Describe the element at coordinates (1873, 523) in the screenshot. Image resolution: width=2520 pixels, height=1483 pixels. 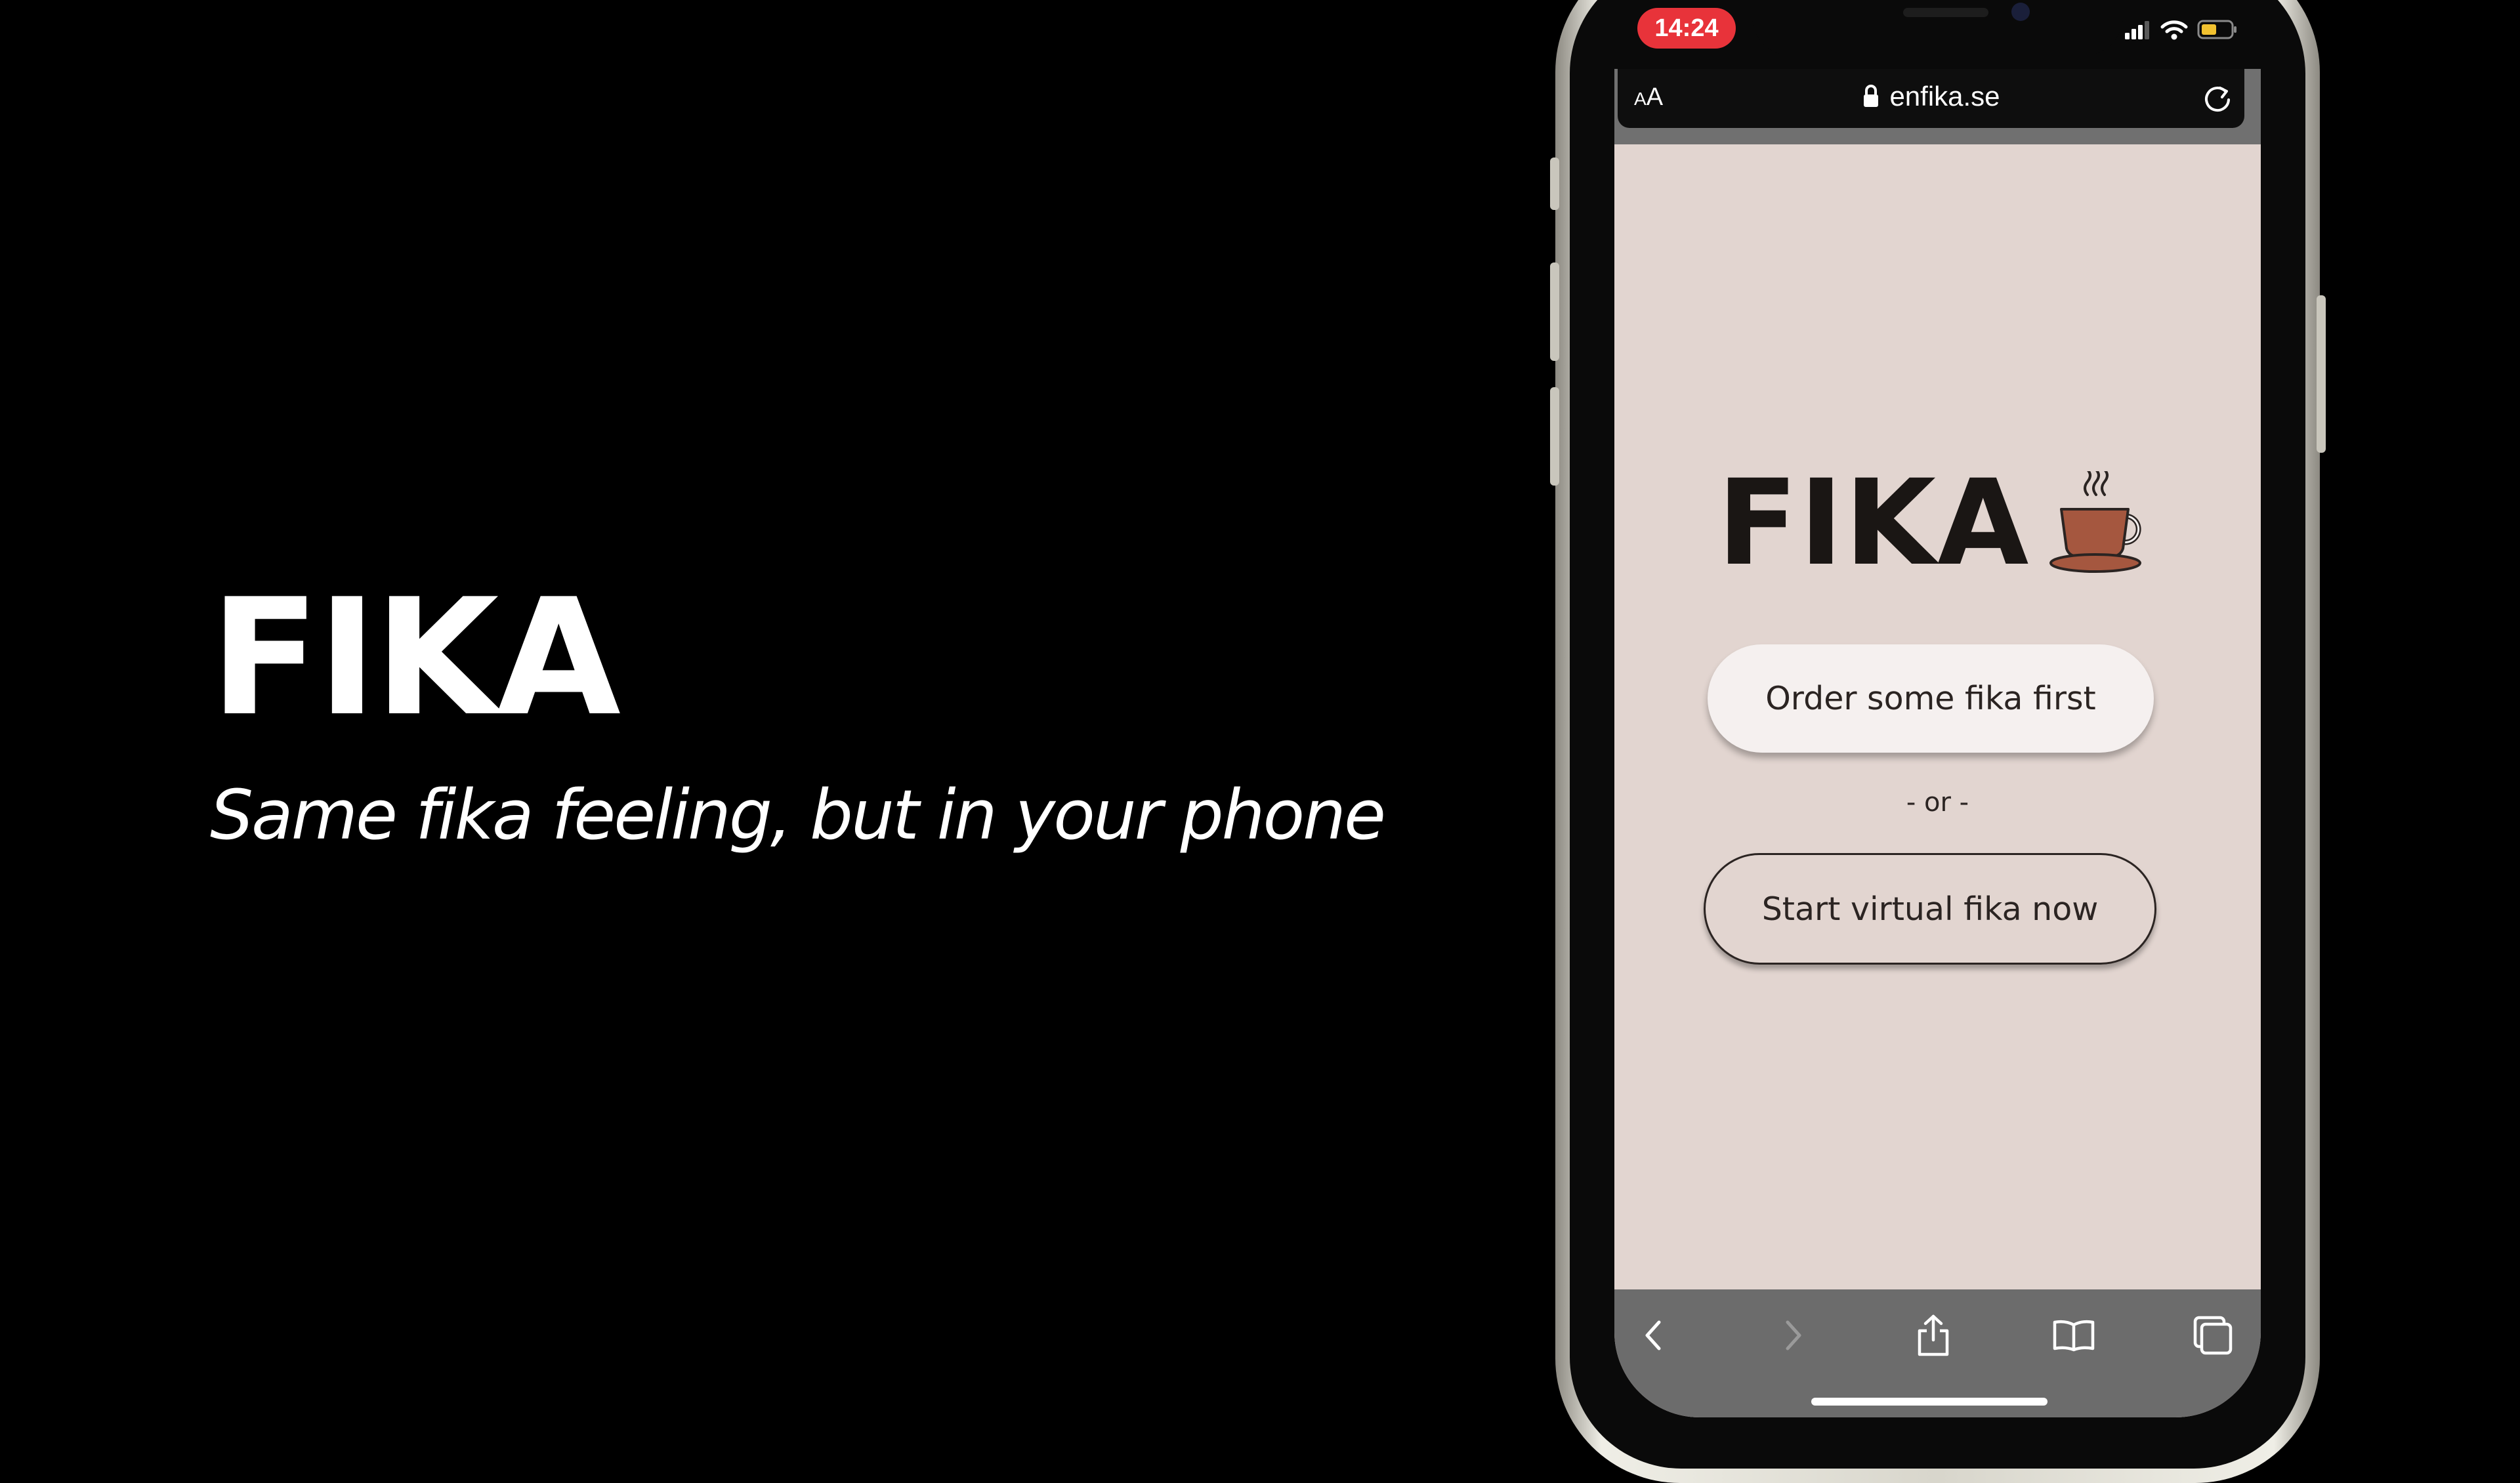
I see `brand-name: FIKA` at that location.